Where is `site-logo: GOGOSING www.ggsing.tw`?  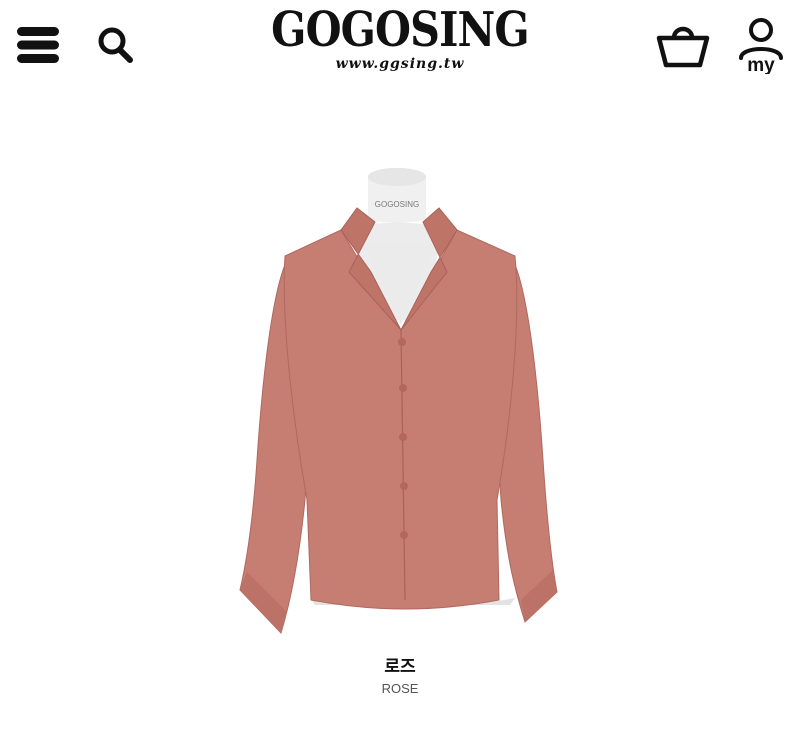
site-logo: GOGOSING www.ggsing.tw is located at coordinates (400, 44).